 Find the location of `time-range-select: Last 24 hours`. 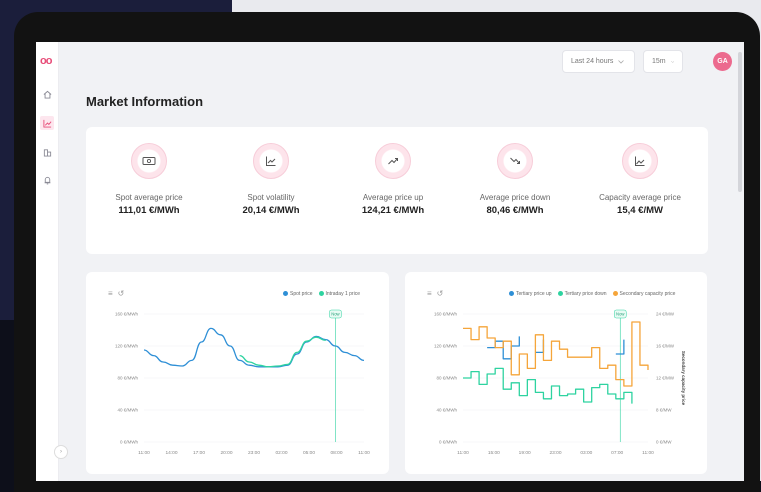

time-range-select: Last 24 hours is located at coordinates (598, 61).